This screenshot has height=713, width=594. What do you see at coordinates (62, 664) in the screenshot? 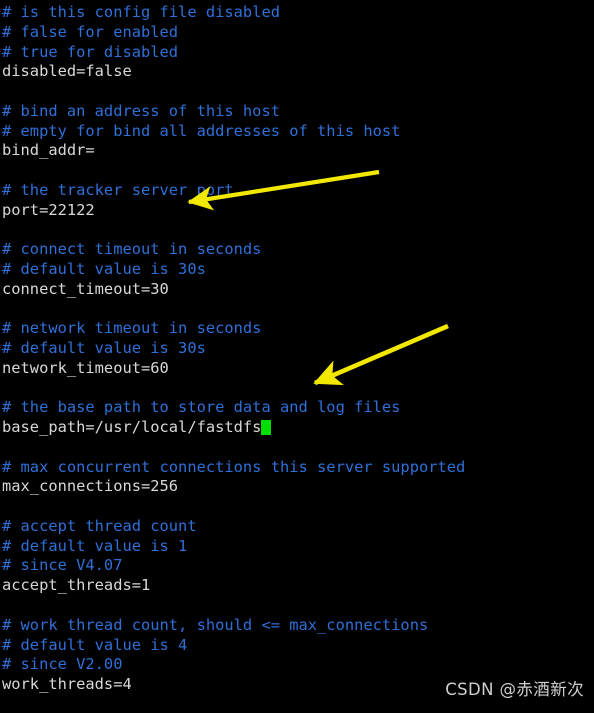
I see `config-line: # since V2.00` at bounding box center [62, 664].